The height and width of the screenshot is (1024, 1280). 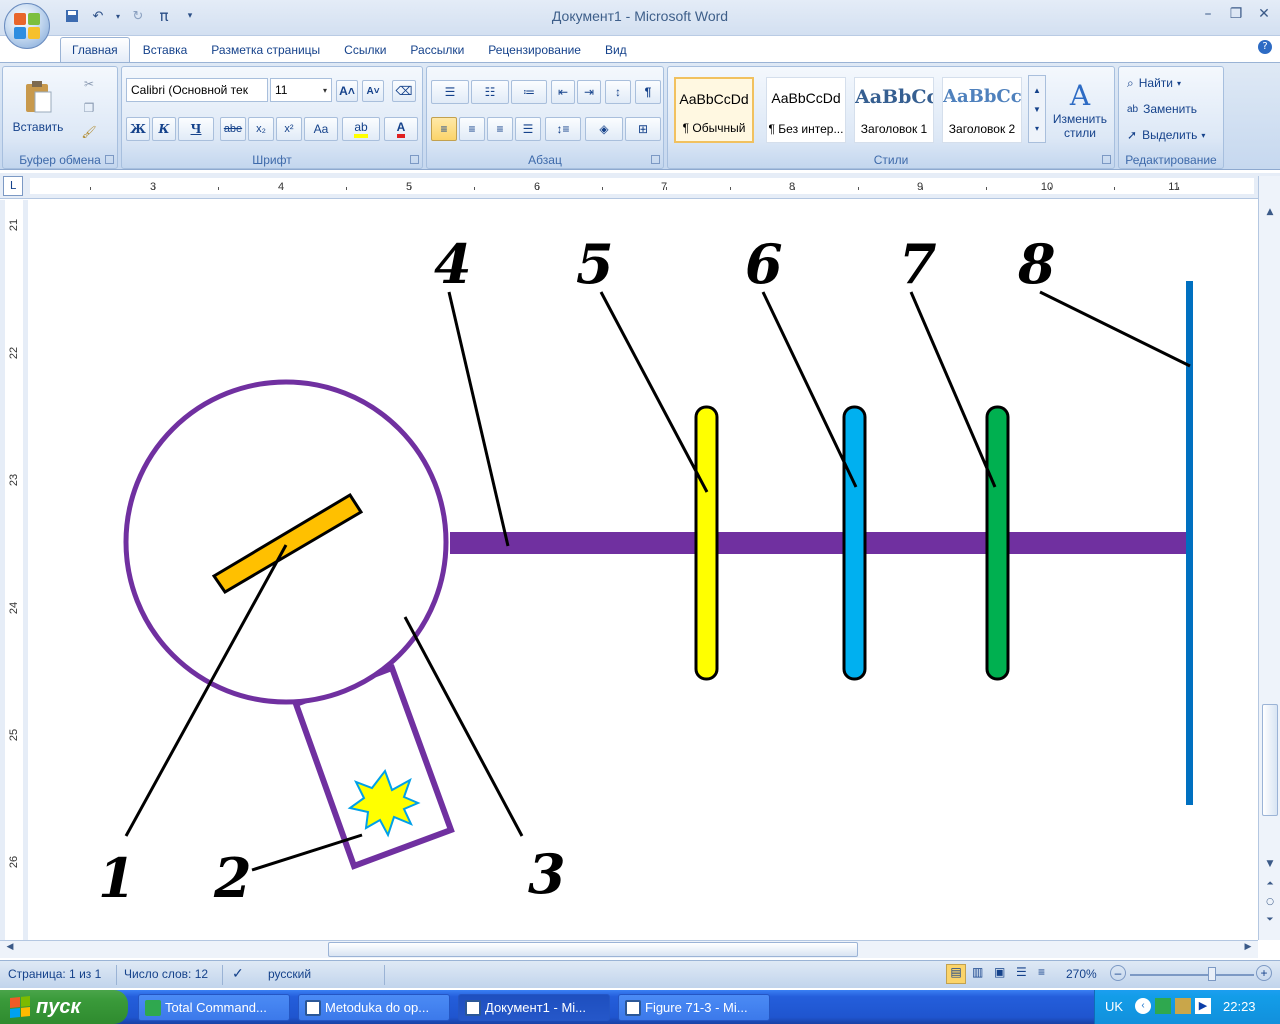 What do you see at coordinates (648, 92) in the screenshot?
I see `show-marks-icon: ¶` at bounding box center [648, 92].